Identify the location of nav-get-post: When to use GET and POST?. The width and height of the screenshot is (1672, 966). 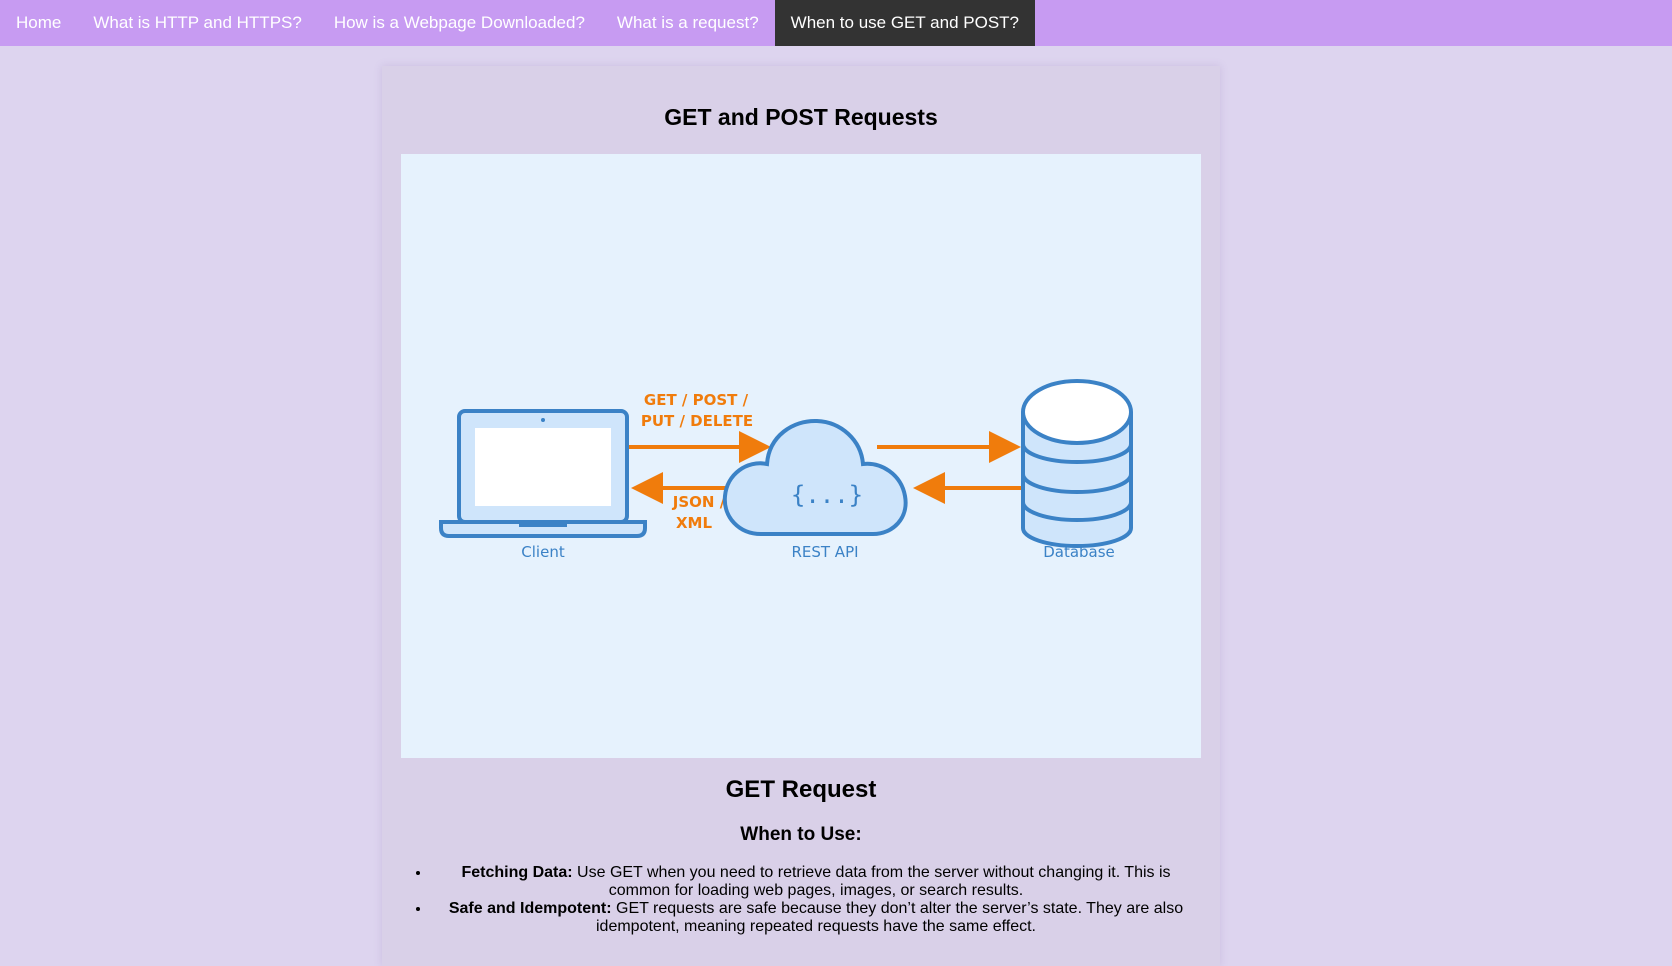
(905, 23).